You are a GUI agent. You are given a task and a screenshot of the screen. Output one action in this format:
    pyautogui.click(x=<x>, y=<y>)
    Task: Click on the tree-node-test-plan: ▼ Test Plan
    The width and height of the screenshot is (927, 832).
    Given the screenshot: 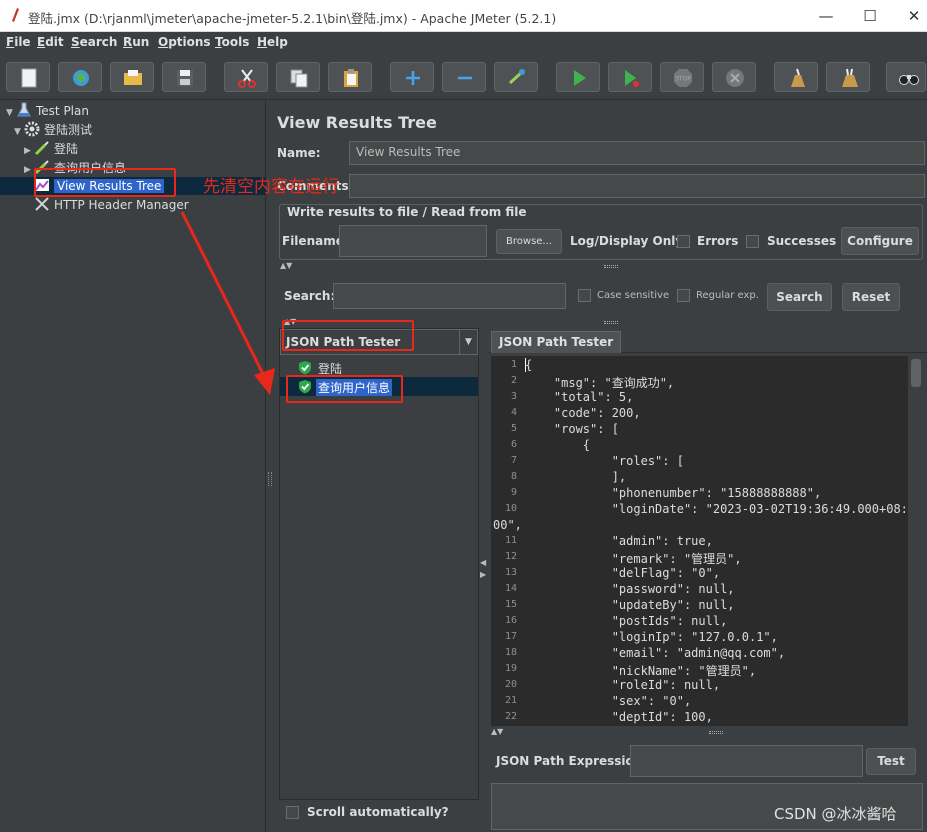 What is the action you would take?
    pyautogui.click(x=47, y=111)
    